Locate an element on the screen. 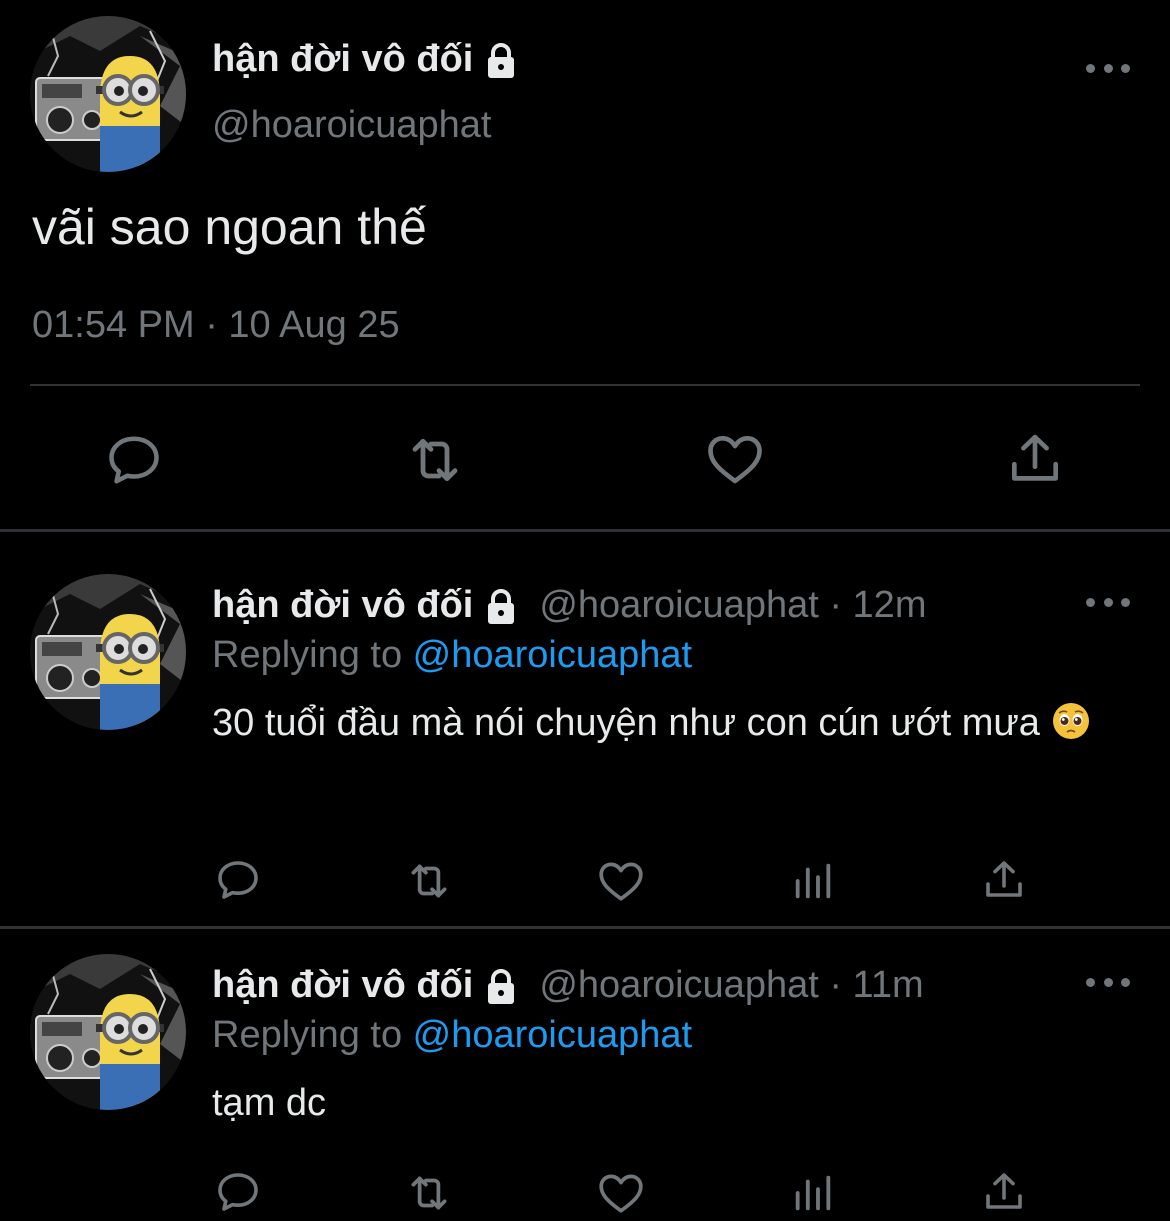 This screenshot has height=1221, width=1170. reply-text-content: tạm dc is located at coordinates (269, 1103).